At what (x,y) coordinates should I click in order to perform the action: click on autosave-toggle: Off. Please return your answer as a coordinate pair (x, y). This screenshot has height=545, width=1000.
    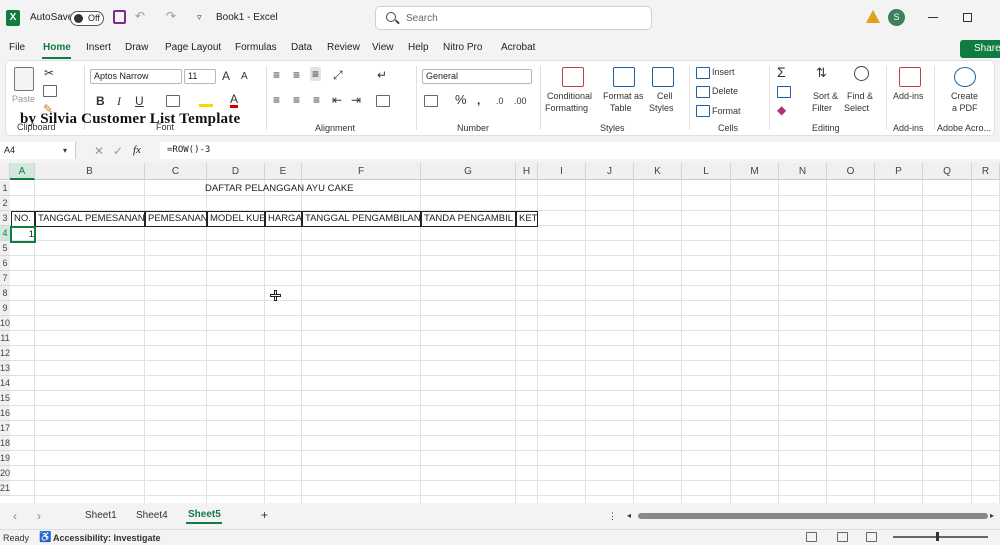
    Looking at the image, I should click on (87, 18).